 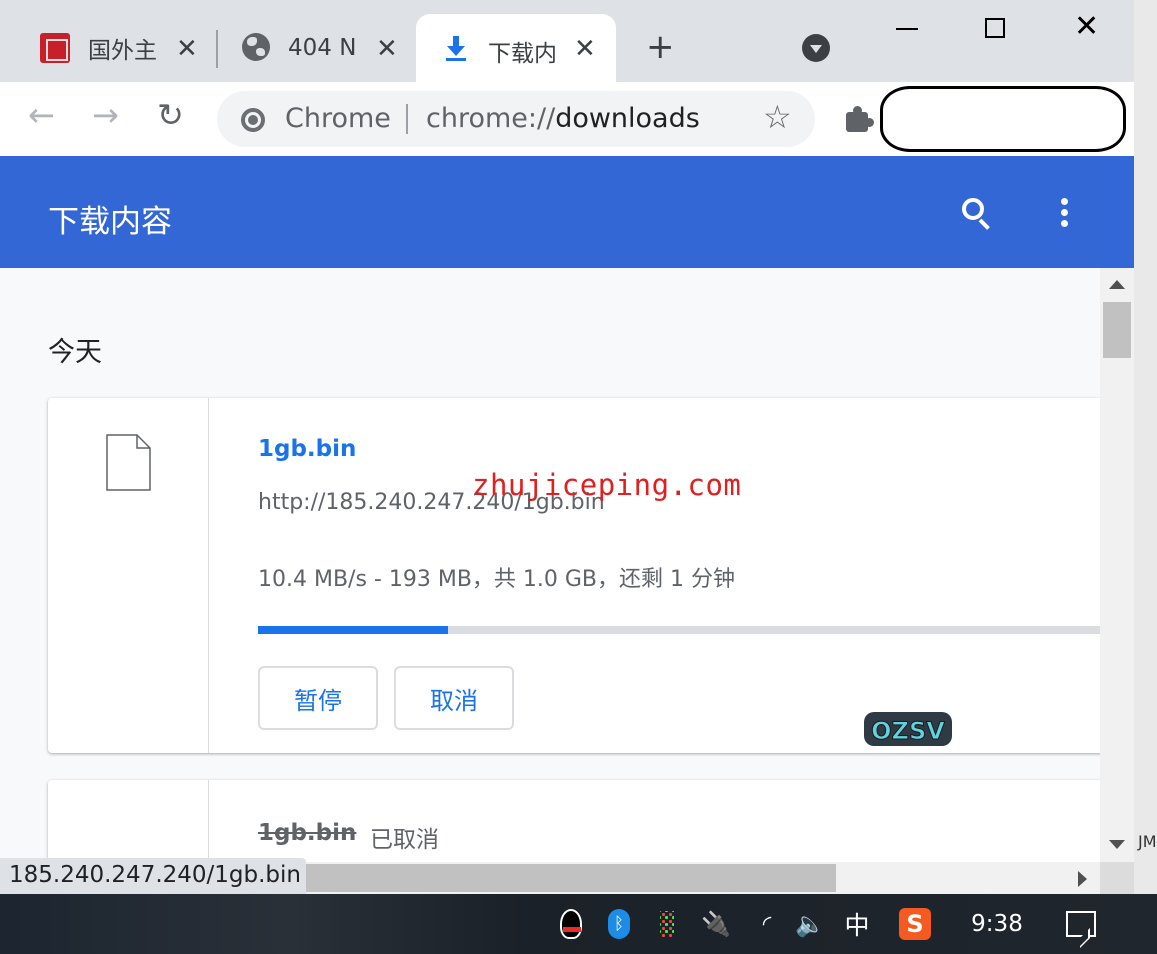 What do you see at coordinates (716, 924) in the screenshot?
I see `power-icon: 🔌` at bounding box center [716, 924].